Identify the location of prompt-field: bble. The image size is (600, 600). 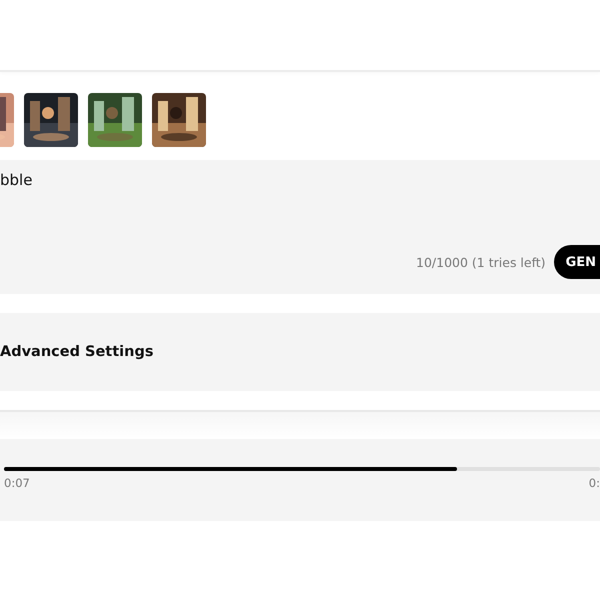
(16, 180).